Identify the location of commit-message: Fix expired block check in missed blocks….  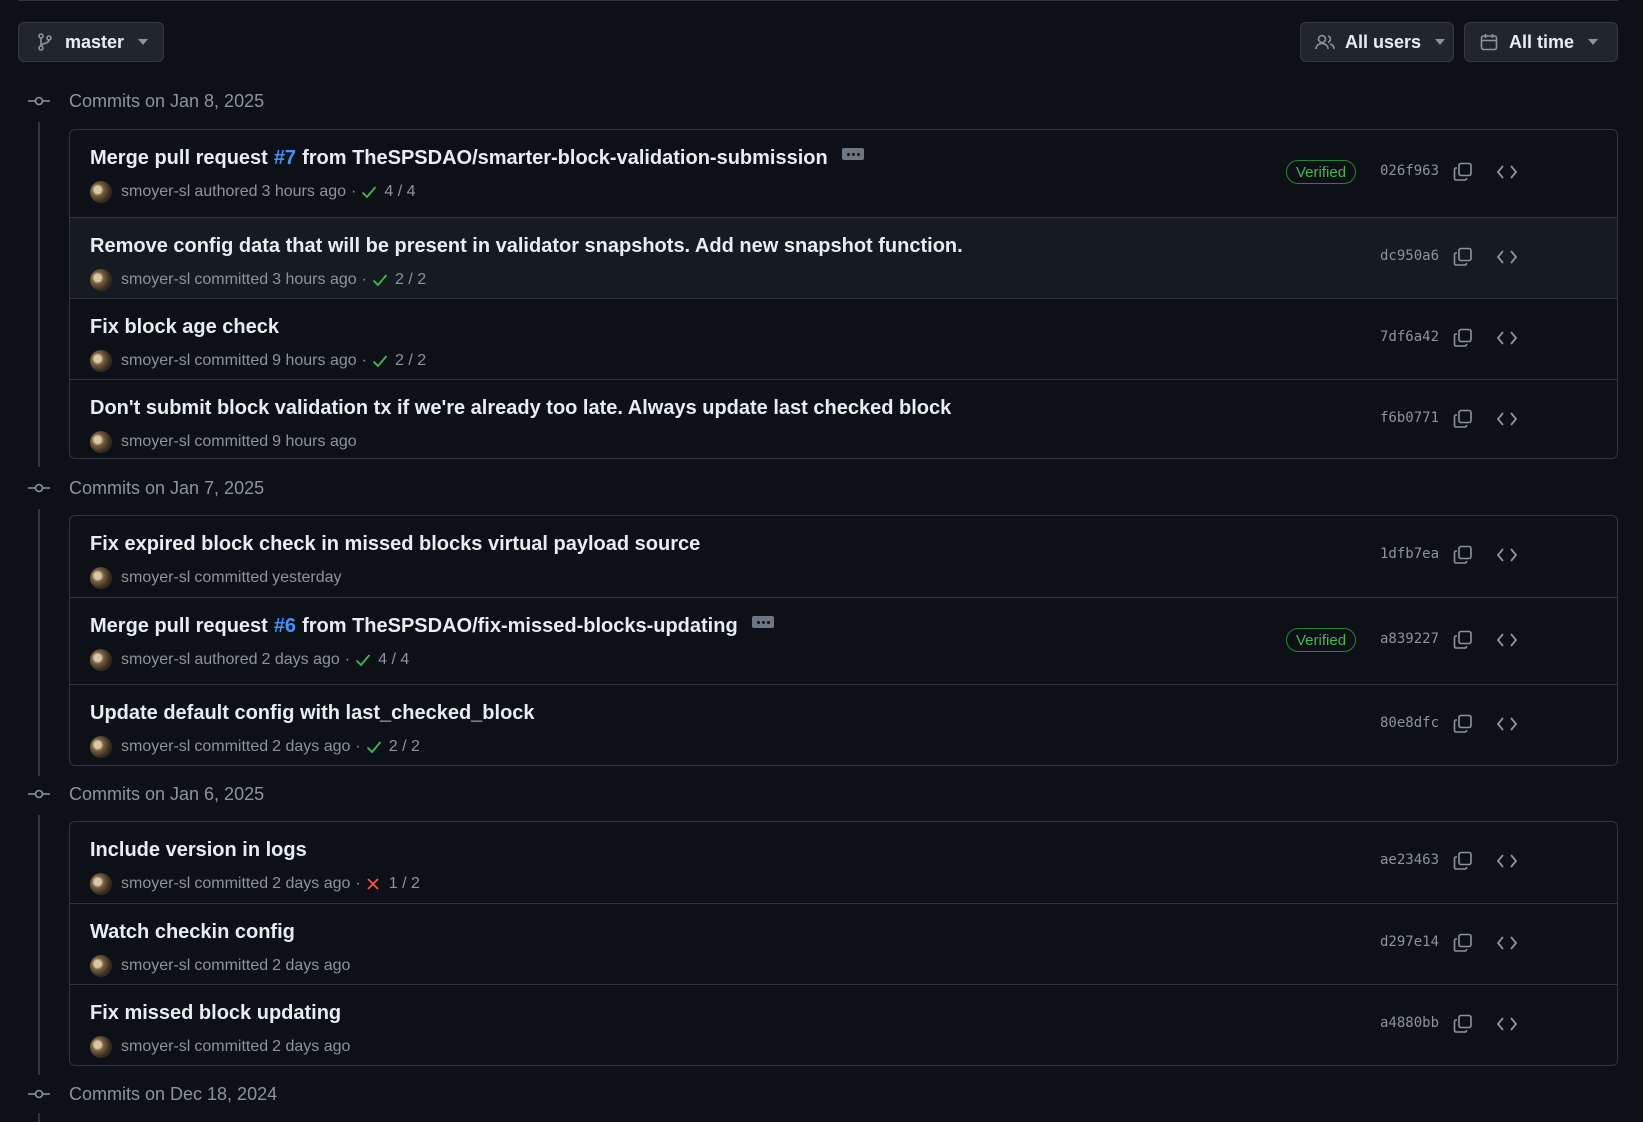
(395, 544).